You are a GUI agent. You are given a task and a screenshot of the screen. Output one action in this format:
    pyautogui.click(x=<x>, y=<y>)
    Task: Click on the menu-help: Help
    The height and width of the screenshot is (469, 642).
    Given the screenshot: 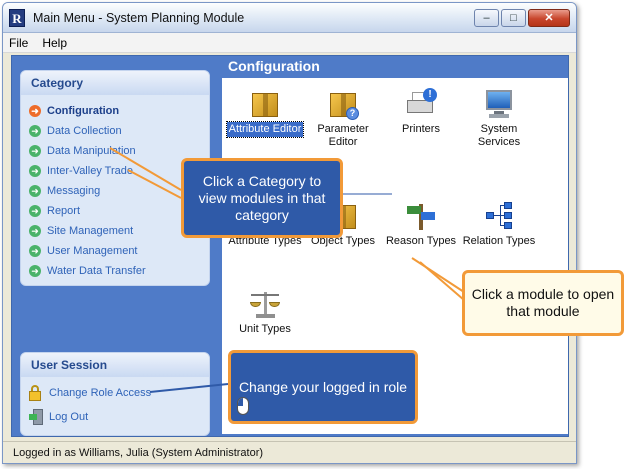 What is the action you would take?
    pyautogui.click(x=54, y=43)
    